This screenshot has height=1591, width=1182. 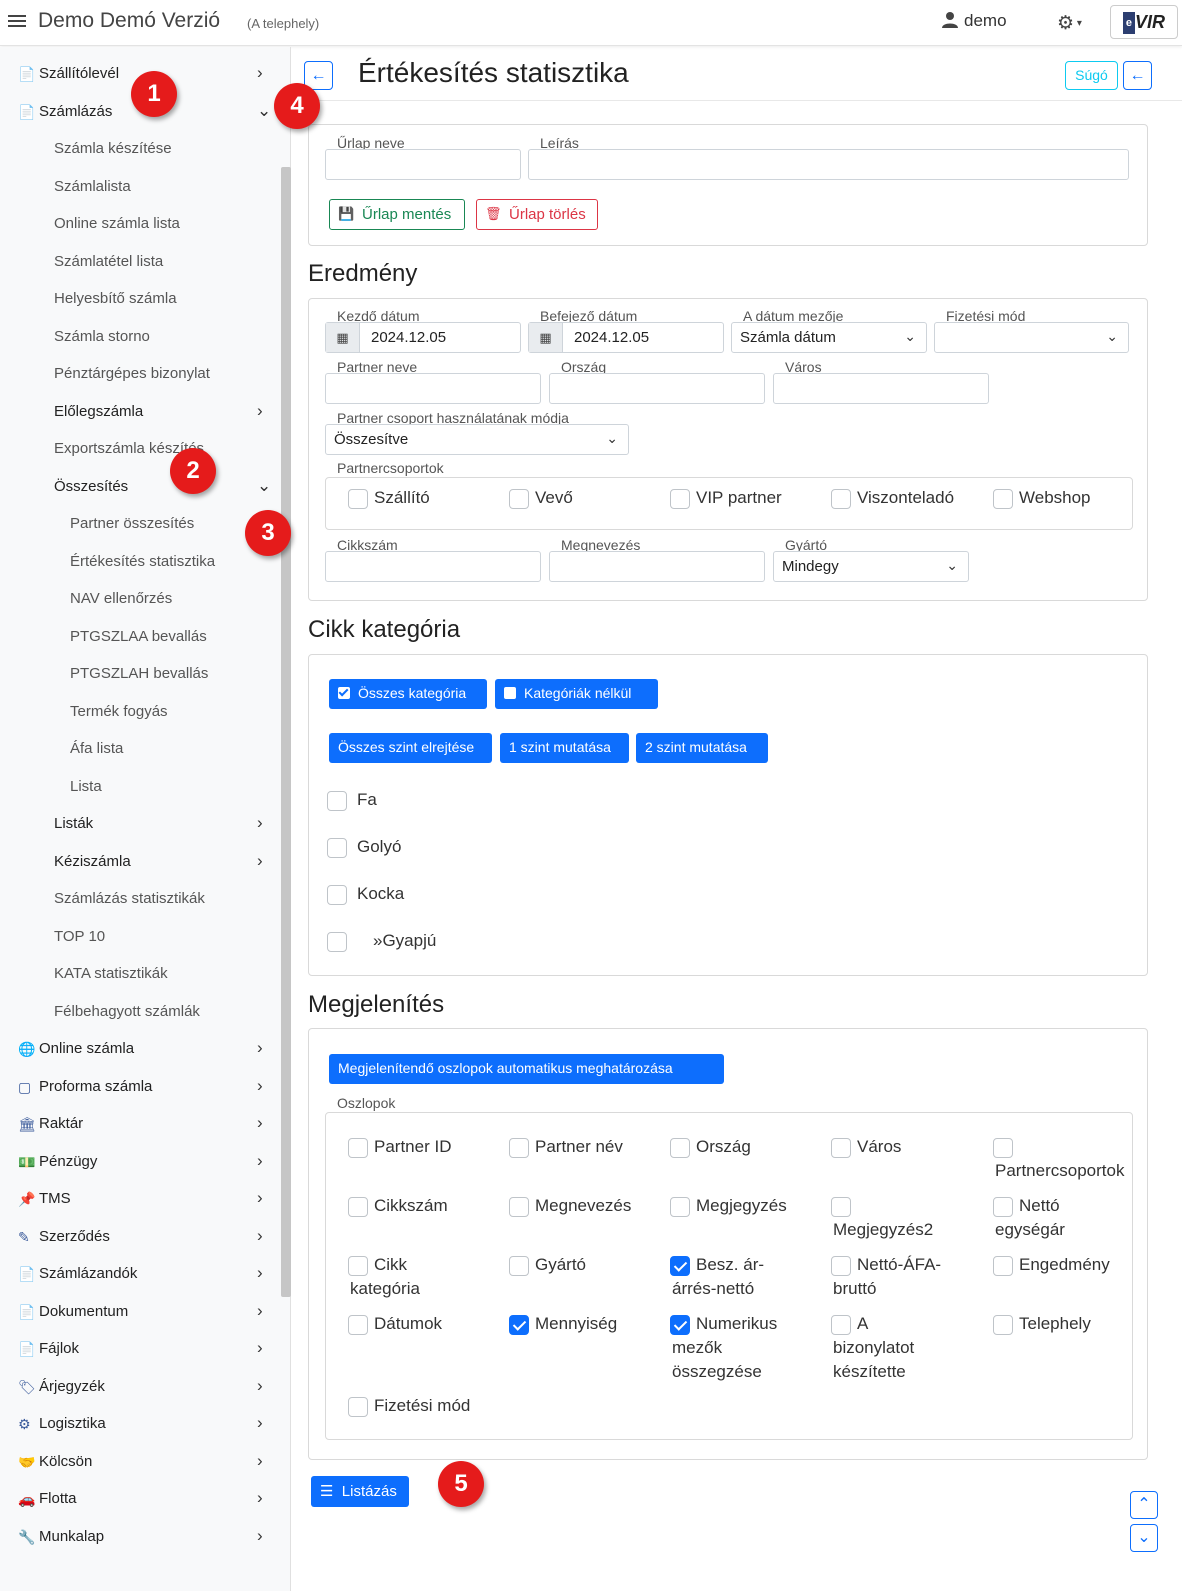 What do you see at coordinates (140, 187) in the screenshot?
I see `sidebar-item: Számlalista` at bounding box center [140, 187].